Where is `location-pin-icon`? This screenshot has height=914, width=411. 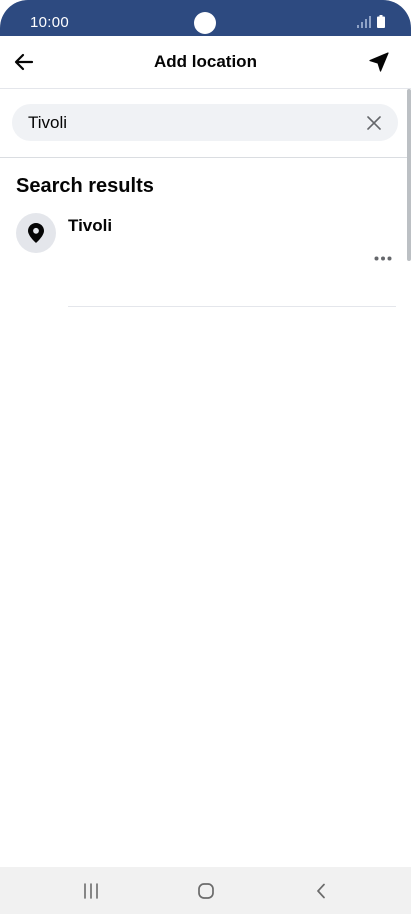
location-pin-icon is located at coordinates (36, 233).